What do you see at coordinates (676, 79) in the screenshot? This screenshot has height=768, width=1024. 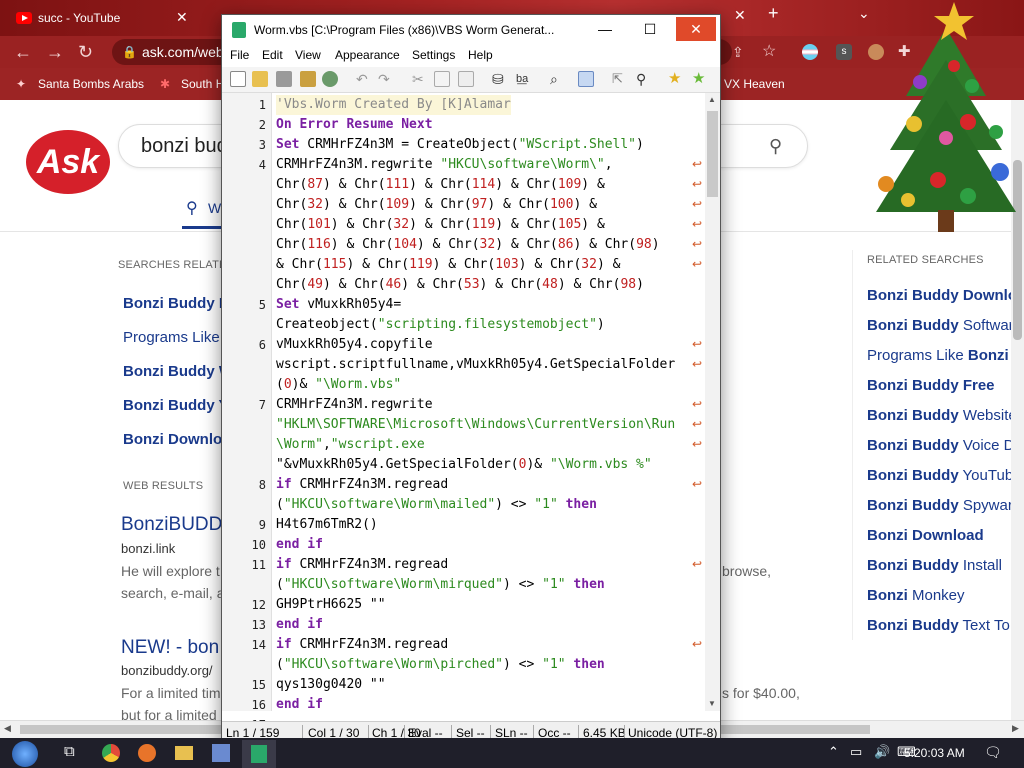 I see `favorites-icon: ★` at bounding box center [676, 79].